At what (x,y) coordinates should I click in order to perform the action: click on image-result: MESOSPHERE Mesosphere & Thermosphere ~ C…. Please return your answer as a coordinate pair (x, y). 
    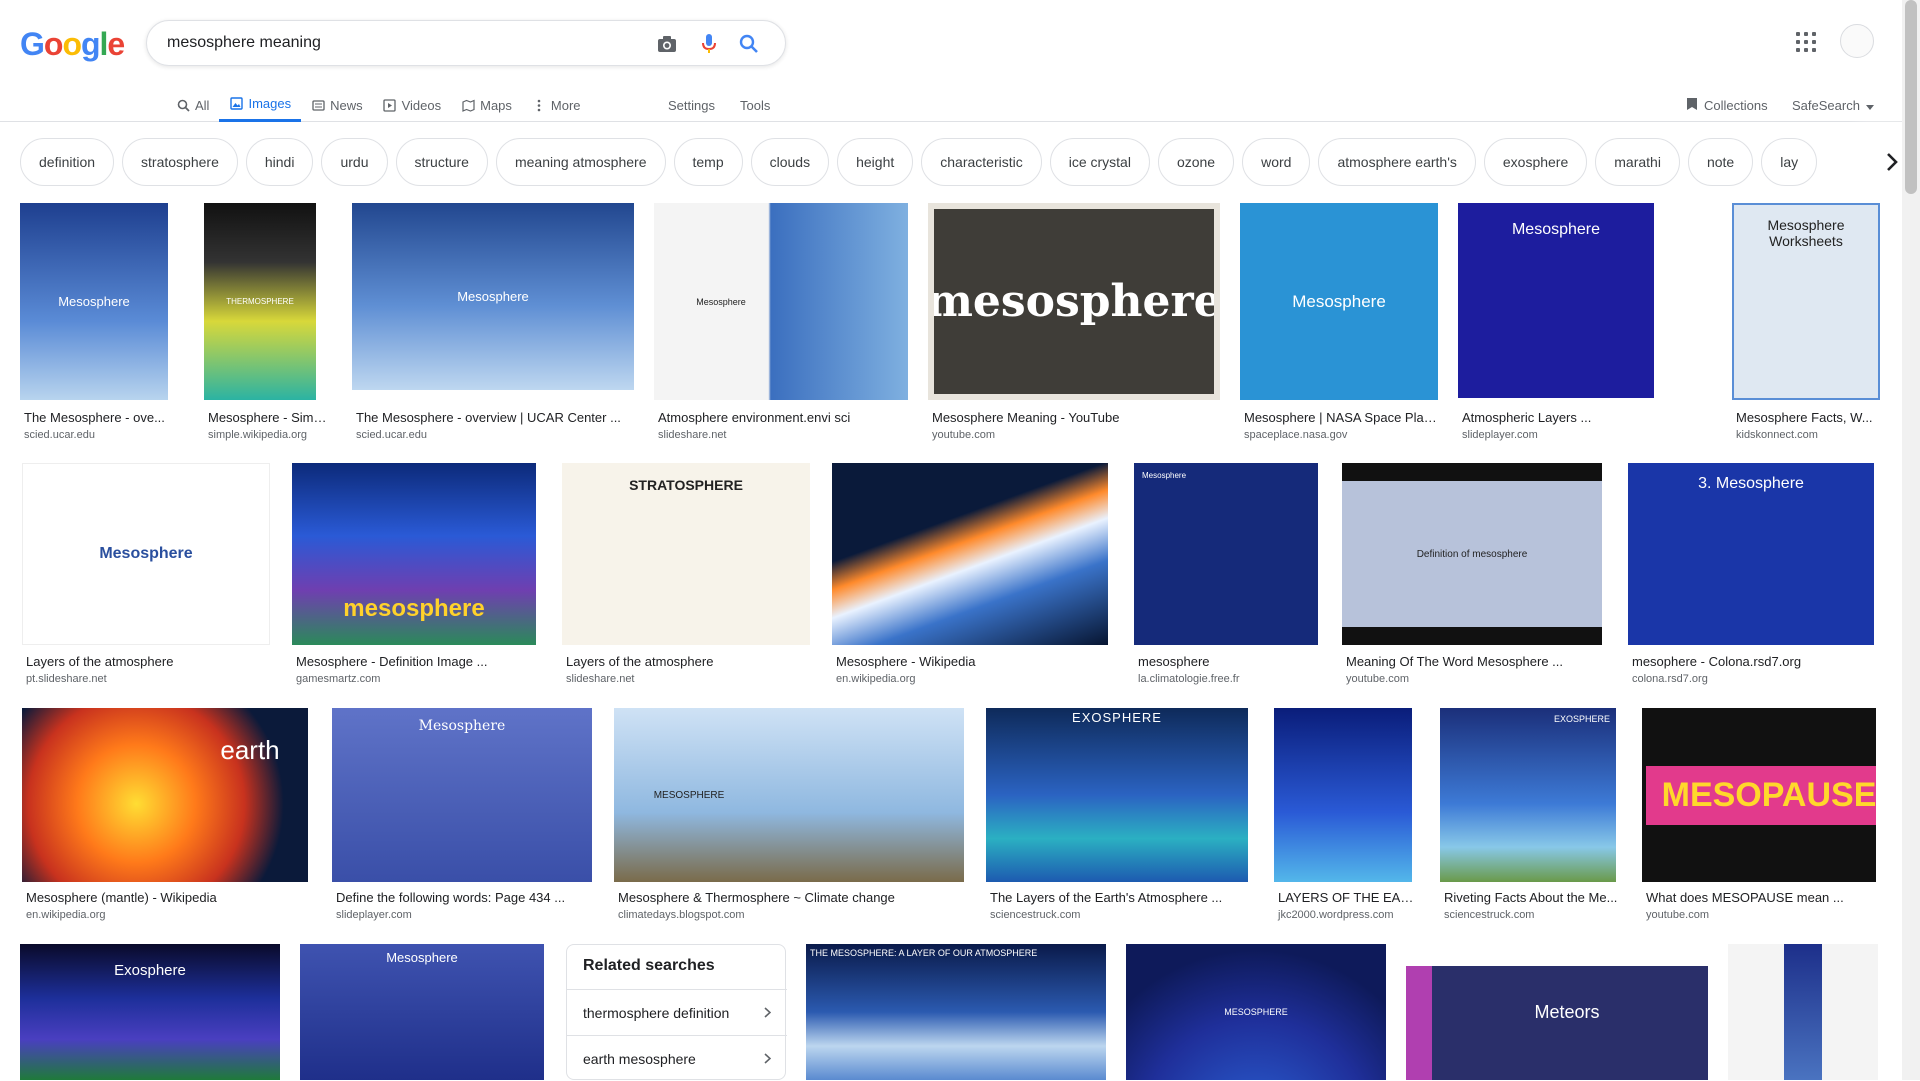
    Looking at the image, I should click on (789, 818).